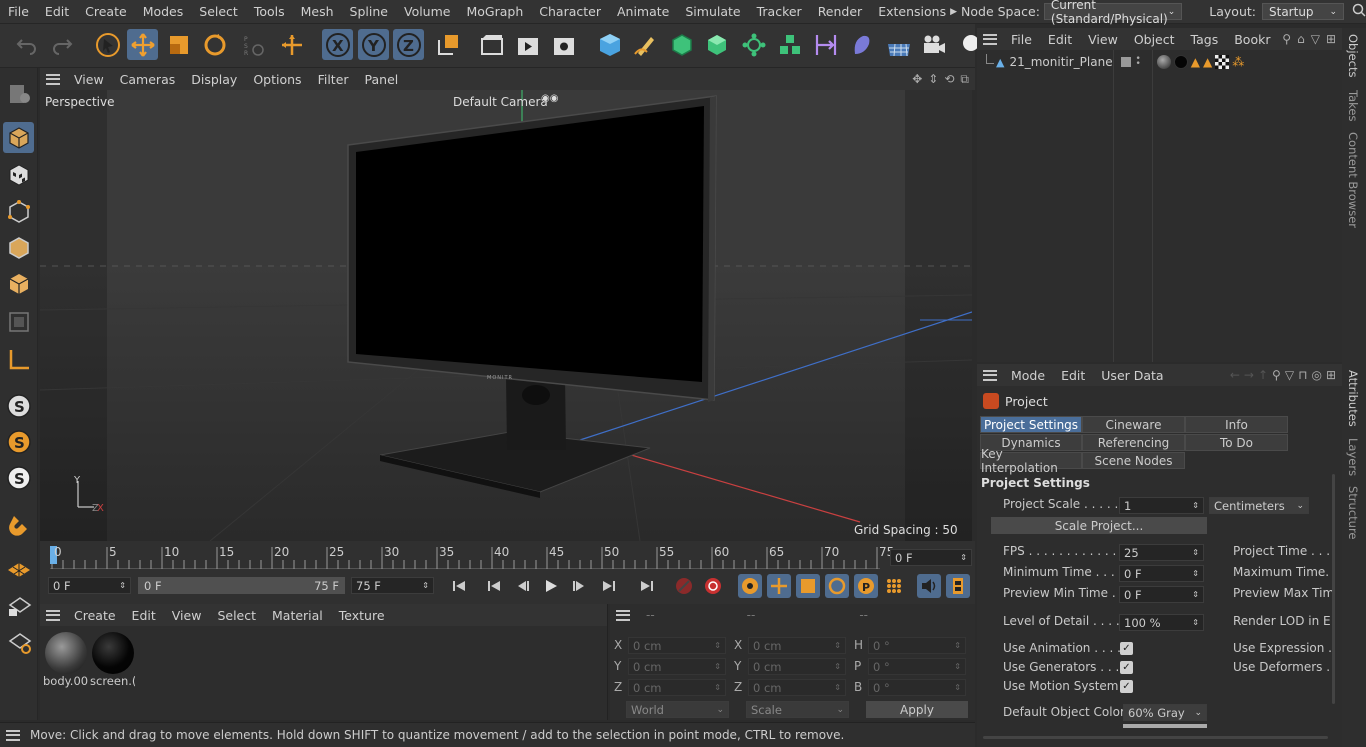 This screenshot has height=747, width=1366. Describe the element at coordinates (779, 11) in the screenshot. I see `menu-tracker: Tracker` at that location.